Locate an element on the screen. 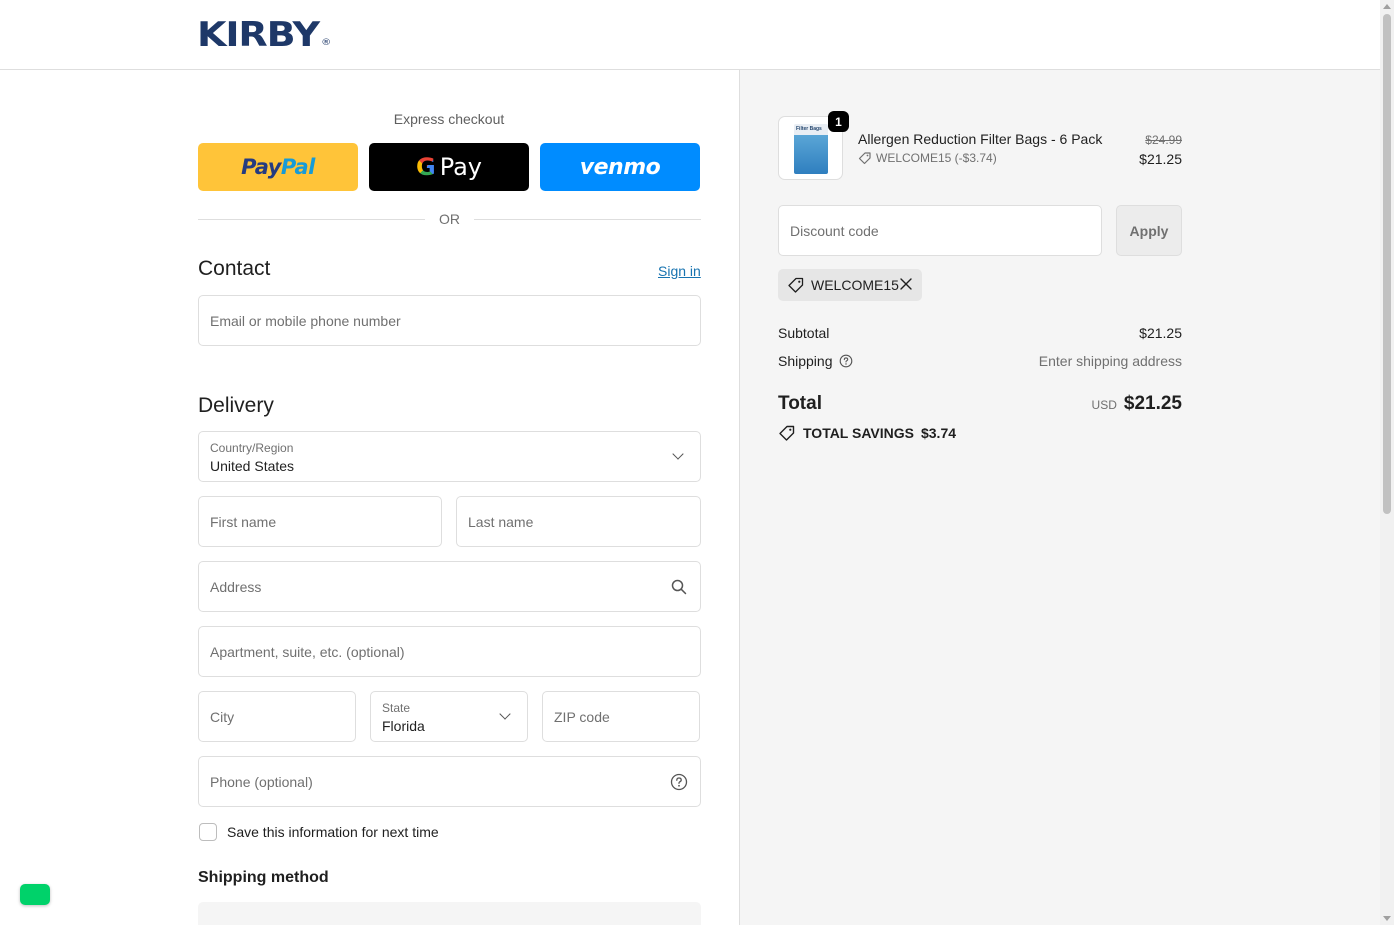 The image size is (1394, 925). apartment-placeholder: Apartment, suite, etc. (optional) is located at coordinates (307, 652).